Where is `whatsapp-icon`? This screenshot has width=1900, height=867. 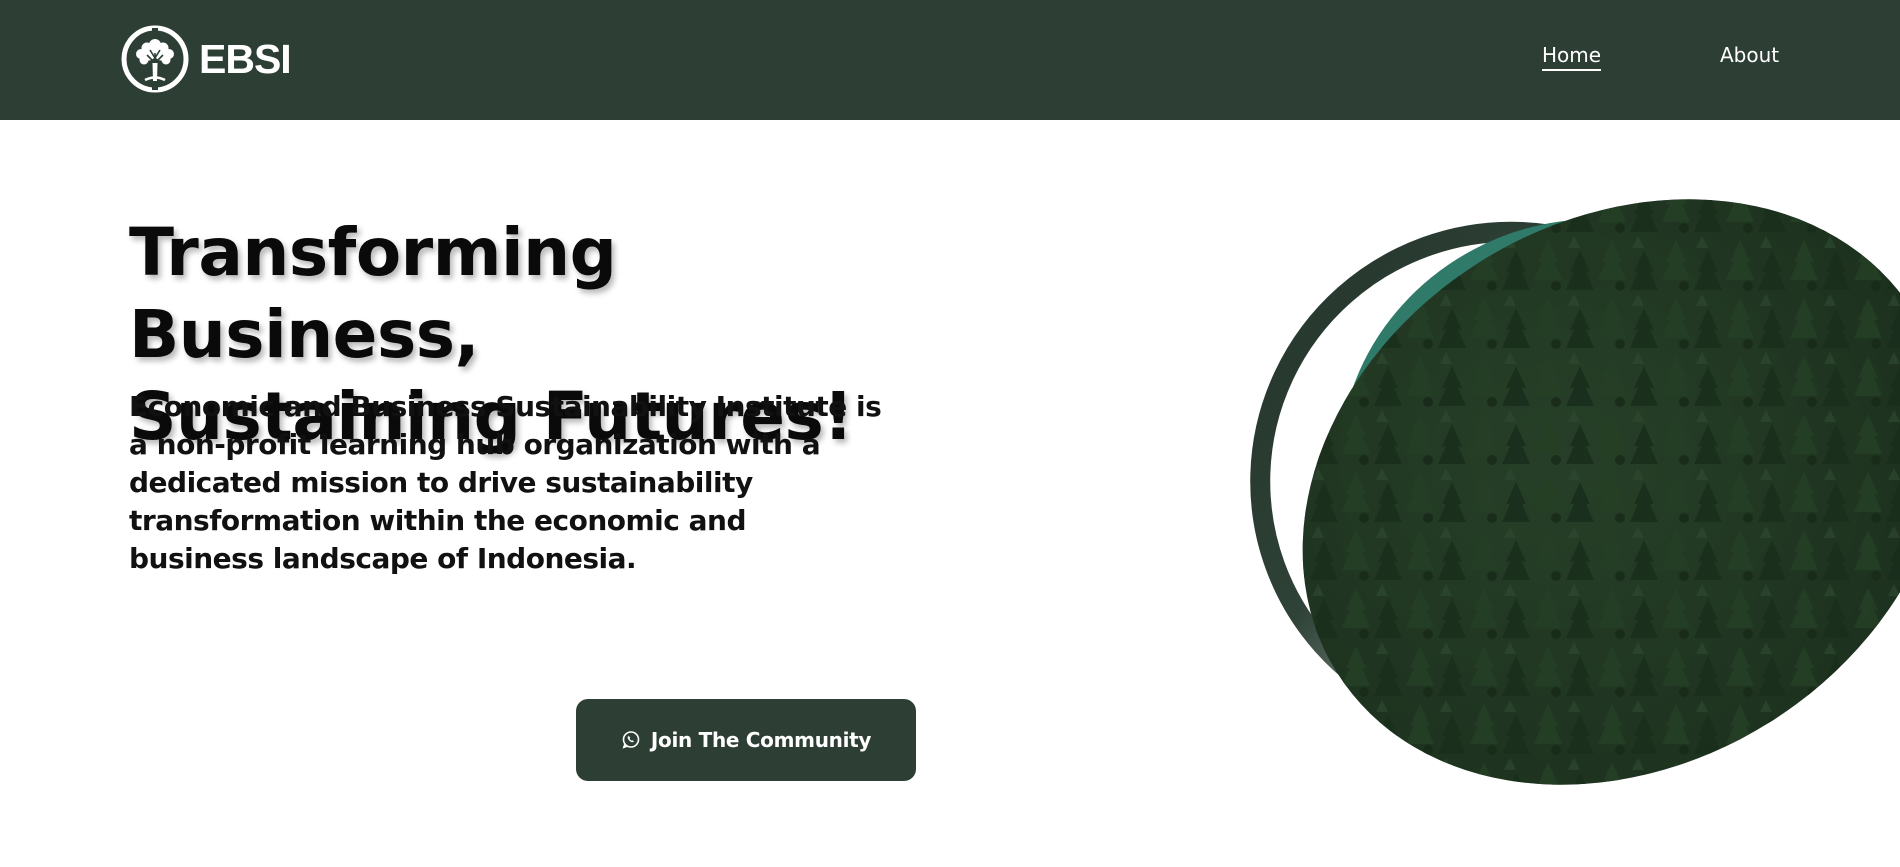 whatsapp-icon is located at coordinates (631, 740).